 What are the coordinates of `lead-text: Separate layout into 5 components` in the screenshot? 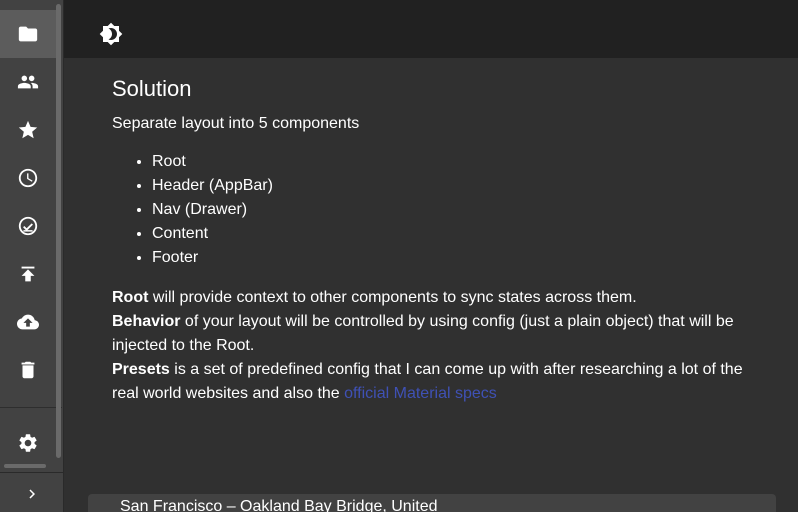 It's located at (236, 123).